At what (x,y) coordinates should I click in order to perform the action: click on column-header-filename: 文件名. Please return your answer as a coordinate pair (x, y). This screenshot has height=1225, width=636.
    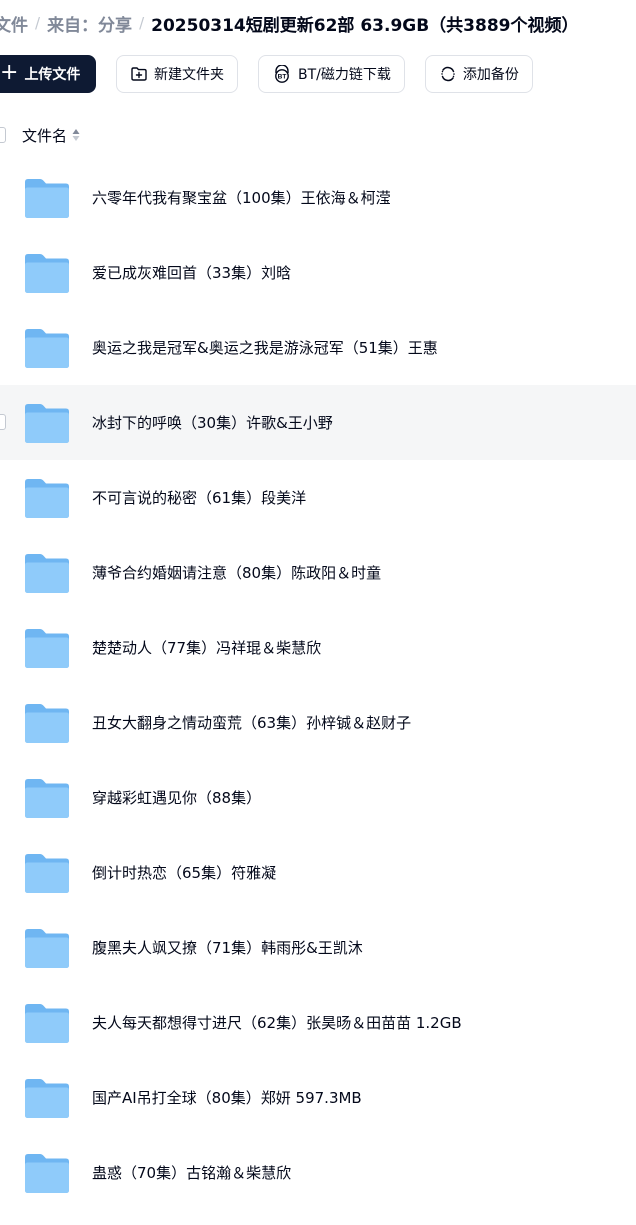
    Looking at the image, I should click on (44, 135).